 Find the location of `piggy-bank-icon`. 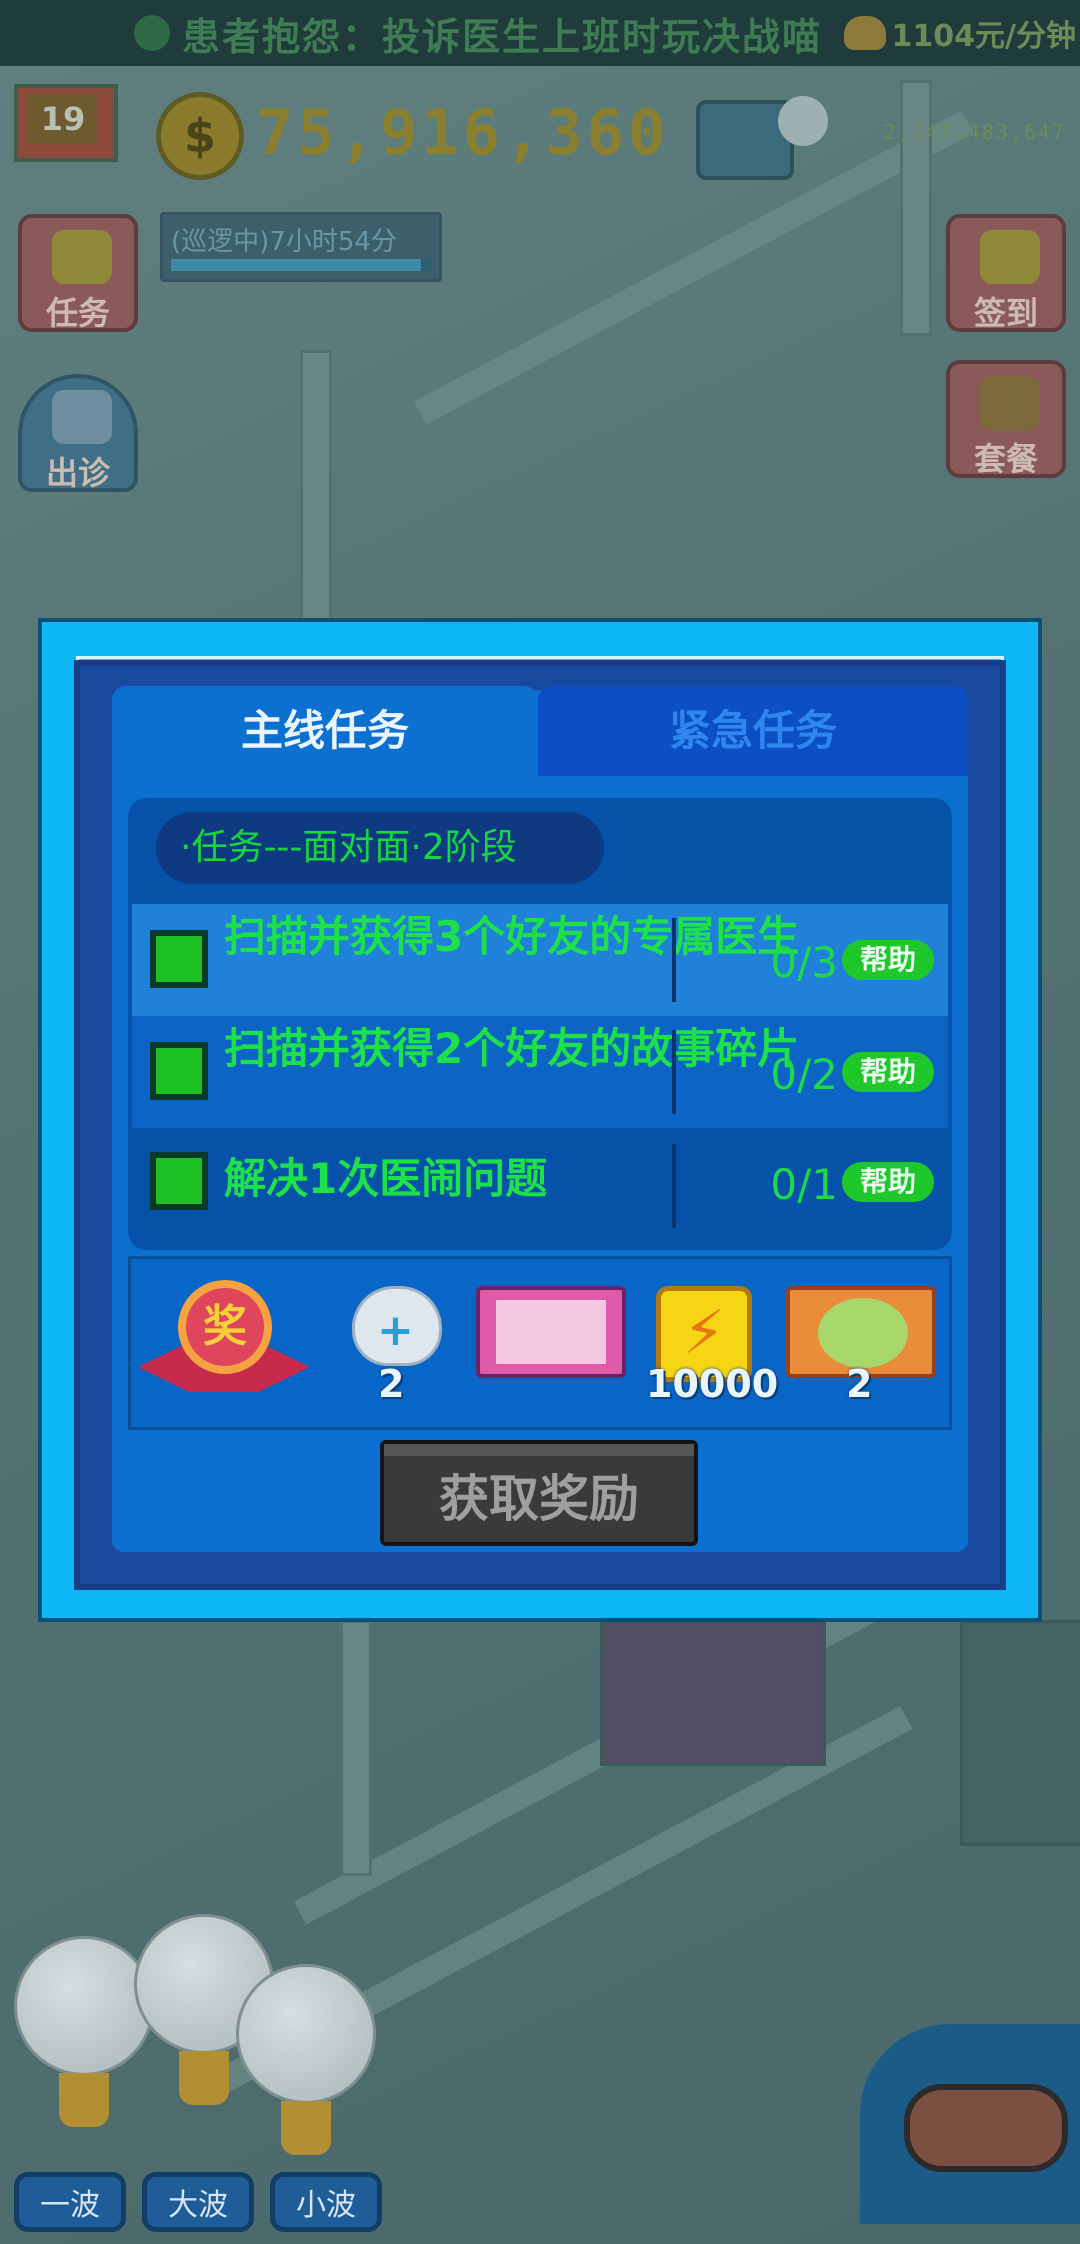

piggy-bank-icon is located at coordinates (864, 33).